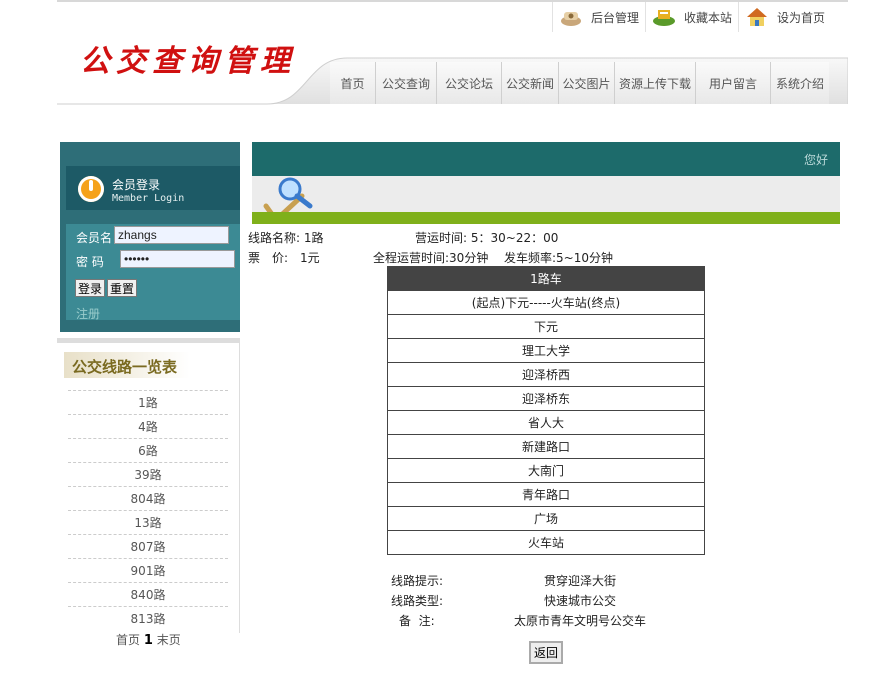  What do you see at coordinates (664, 17) in the screenshot?
I see `bookmark-icon` at bounding box center [664, 17].